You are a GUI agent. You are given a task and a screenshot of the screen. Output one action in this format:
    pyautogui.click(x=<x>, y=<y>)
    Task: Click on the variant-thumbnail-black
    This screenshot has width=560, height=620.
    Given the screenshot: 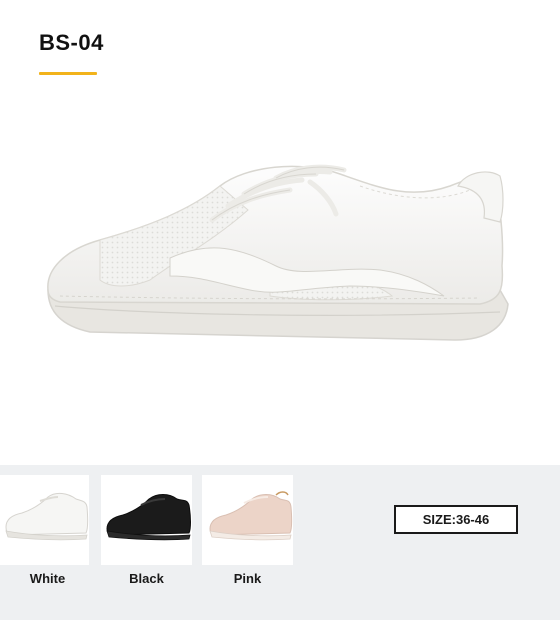 What is the action you would take?
    pyautogui.click(x=146, y=520)
    